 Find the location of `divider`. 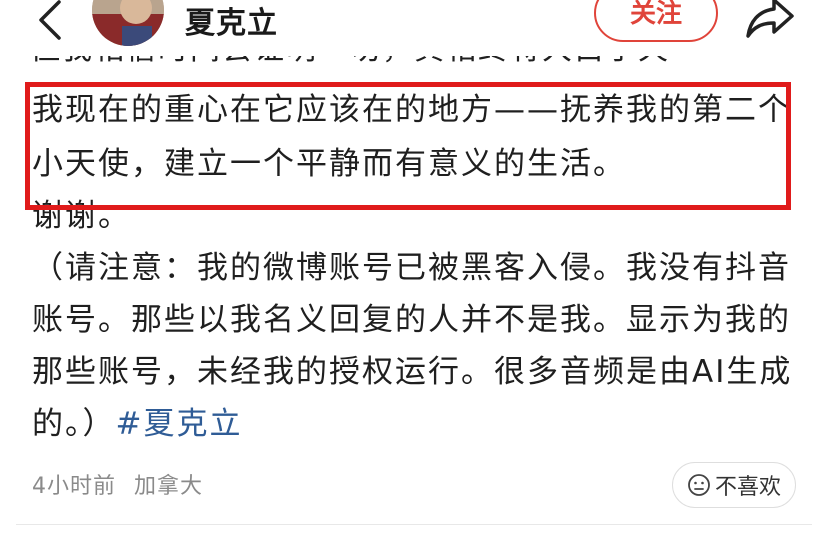

divider is located at coordinates (414, 524).